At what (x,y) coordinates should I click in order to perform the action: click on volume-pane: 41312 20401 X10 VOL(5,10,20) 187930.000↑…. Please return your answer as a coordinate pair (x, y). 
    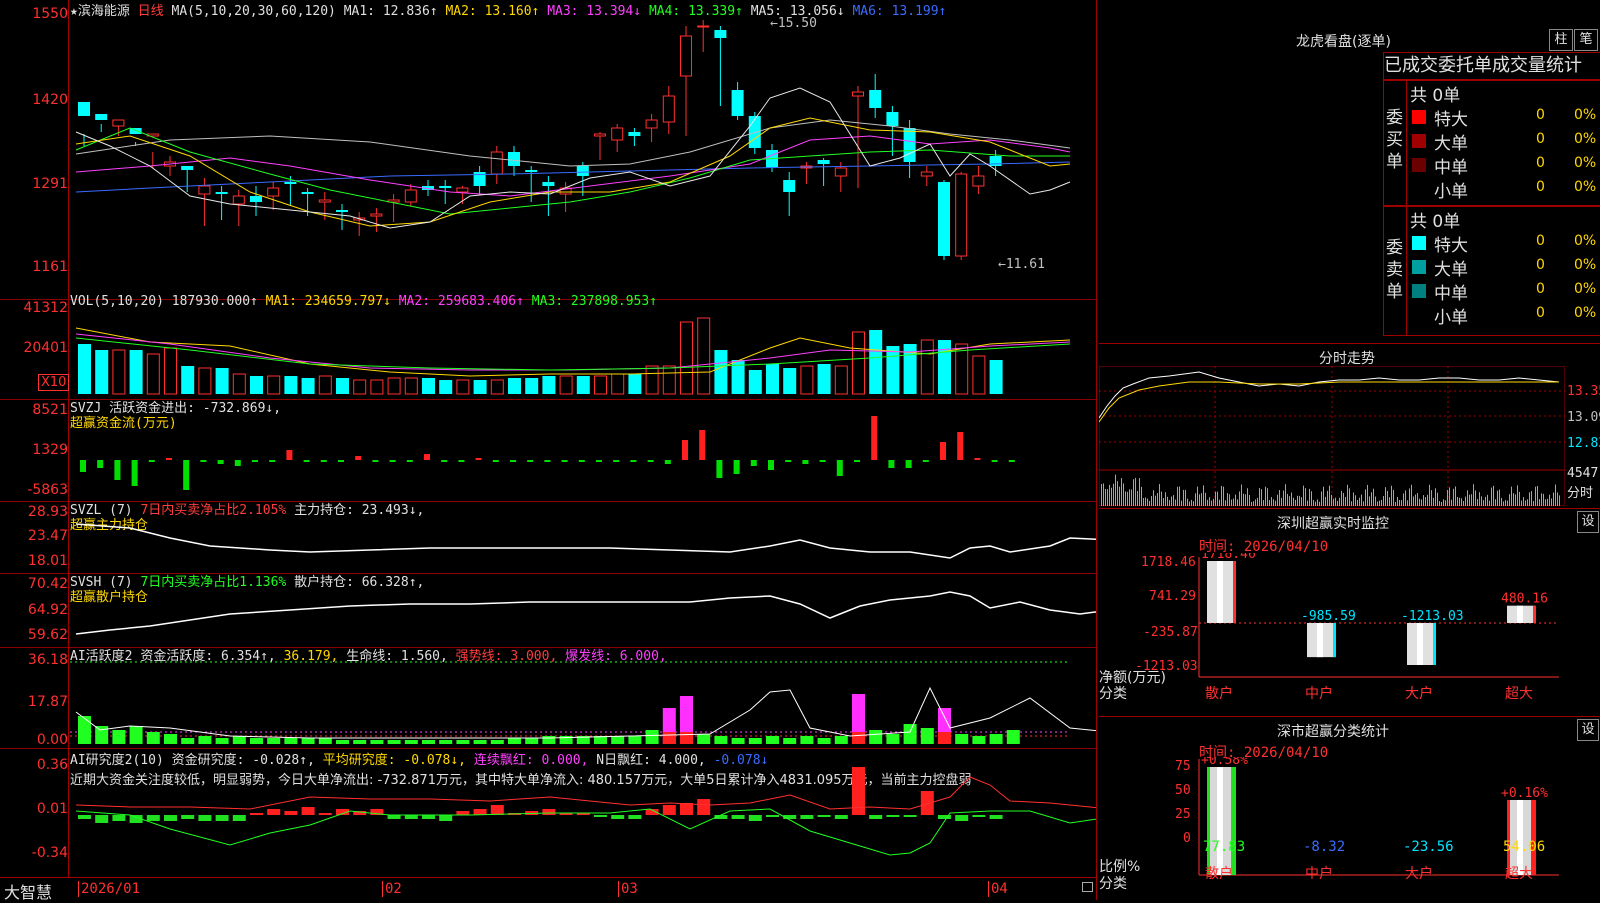
    Looking at the image, I should click on (548, 347).